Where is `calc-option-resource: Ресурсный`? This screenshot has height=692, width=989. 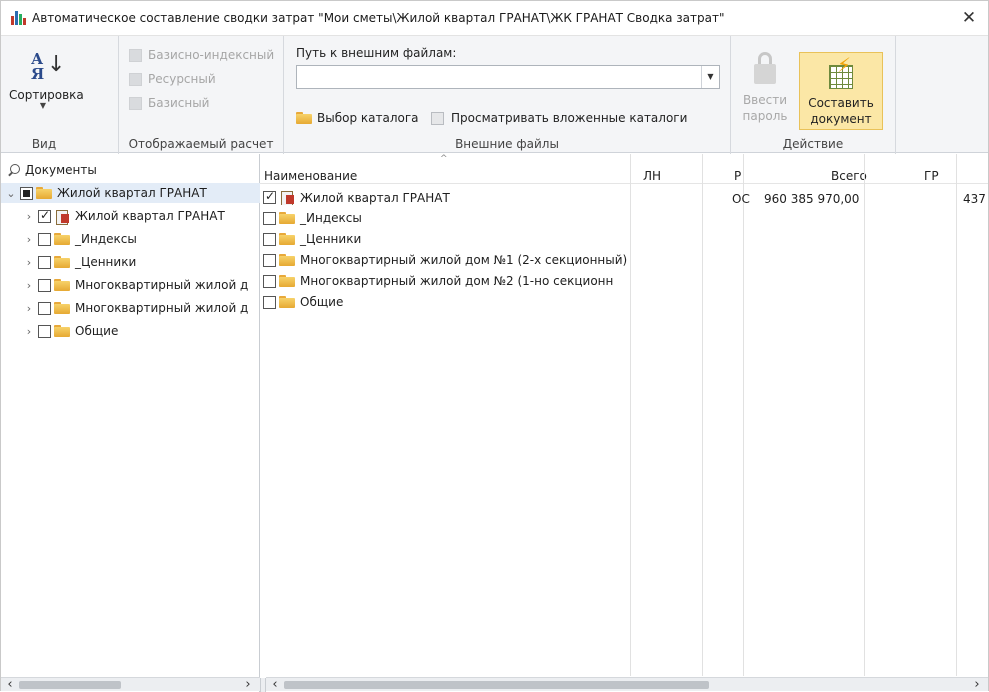
calc-option-resource: Ресурсный is located at coordinates (172, 79).